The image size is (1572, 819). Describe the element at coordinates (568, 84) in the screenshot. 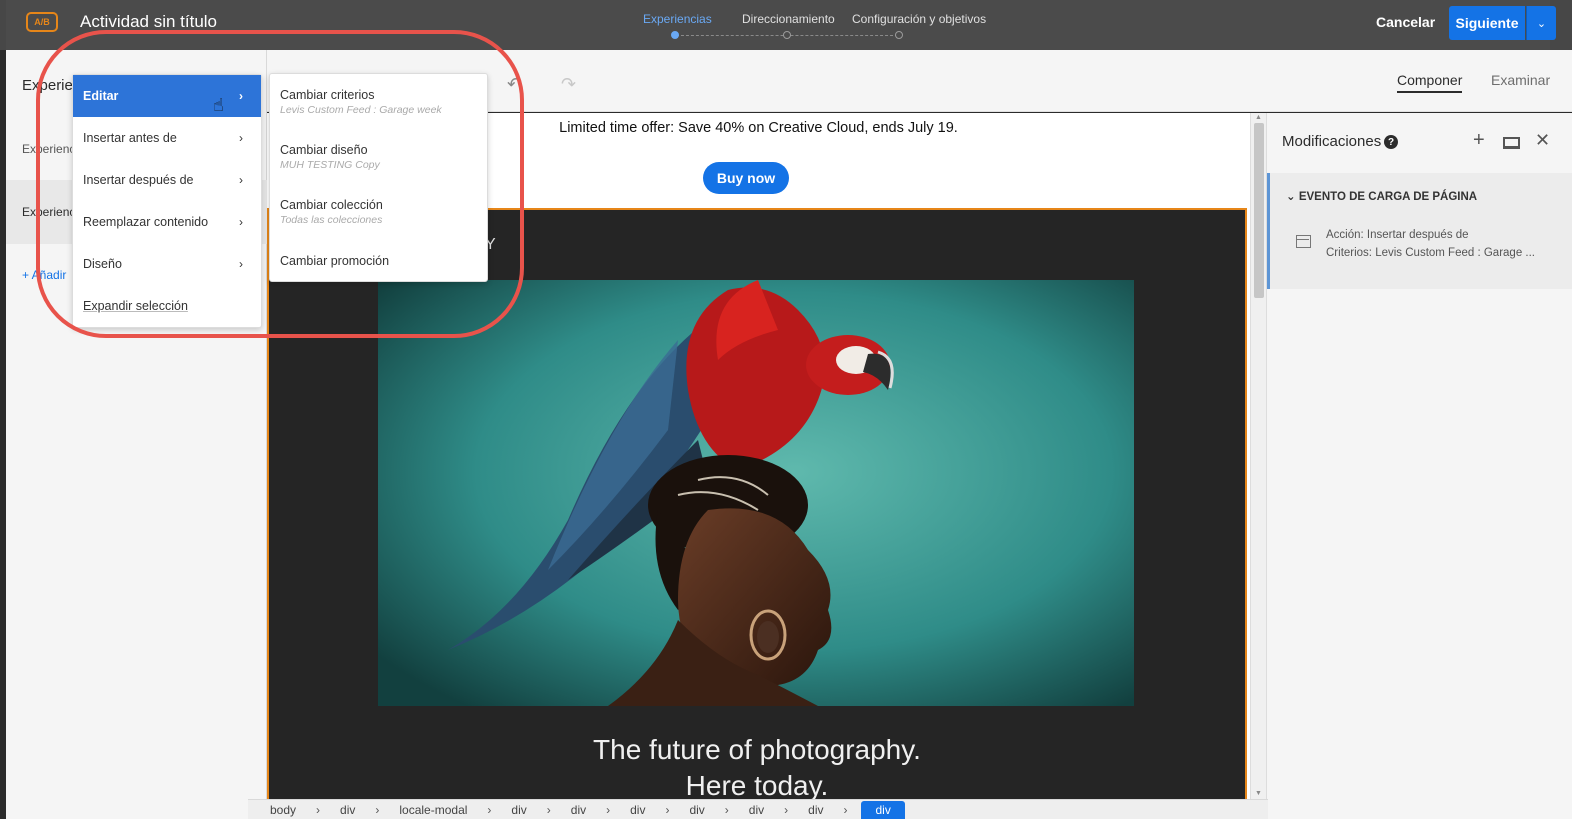

I see `redo-icon: ↷` at that location.